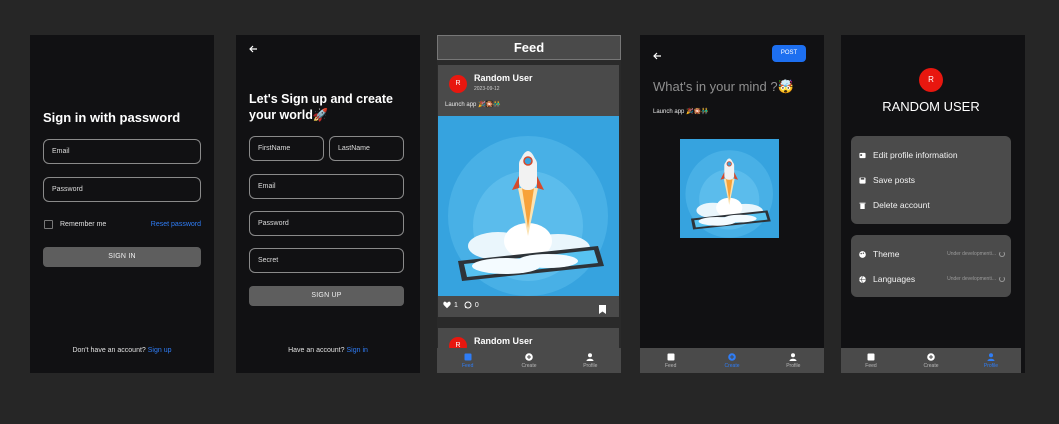  I want to click on selected-image, so click(729, 188).